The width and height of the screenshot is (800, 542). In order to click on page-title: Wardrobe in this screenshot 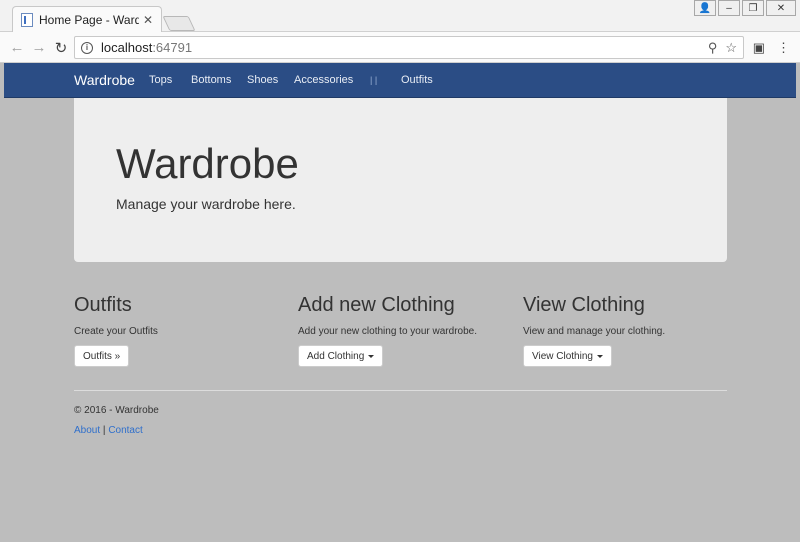, I will do `click(207, 163)`.